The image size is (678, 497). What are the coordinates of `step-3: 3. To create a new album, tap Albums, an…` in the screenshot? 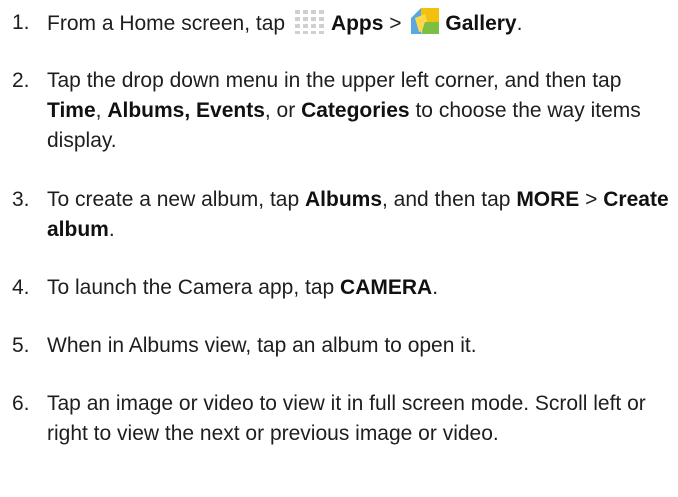 It's located at (345, 215).